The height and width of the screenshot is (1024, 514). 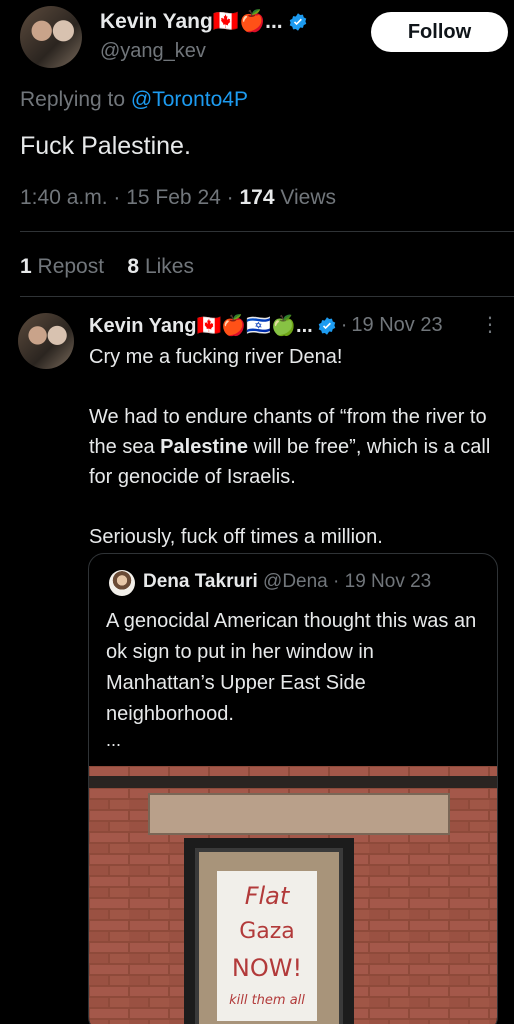 What do you see at coordinates (46, 341) in the screenshot?
I see `reply-author-avatar` at bounding box center [46, 341].